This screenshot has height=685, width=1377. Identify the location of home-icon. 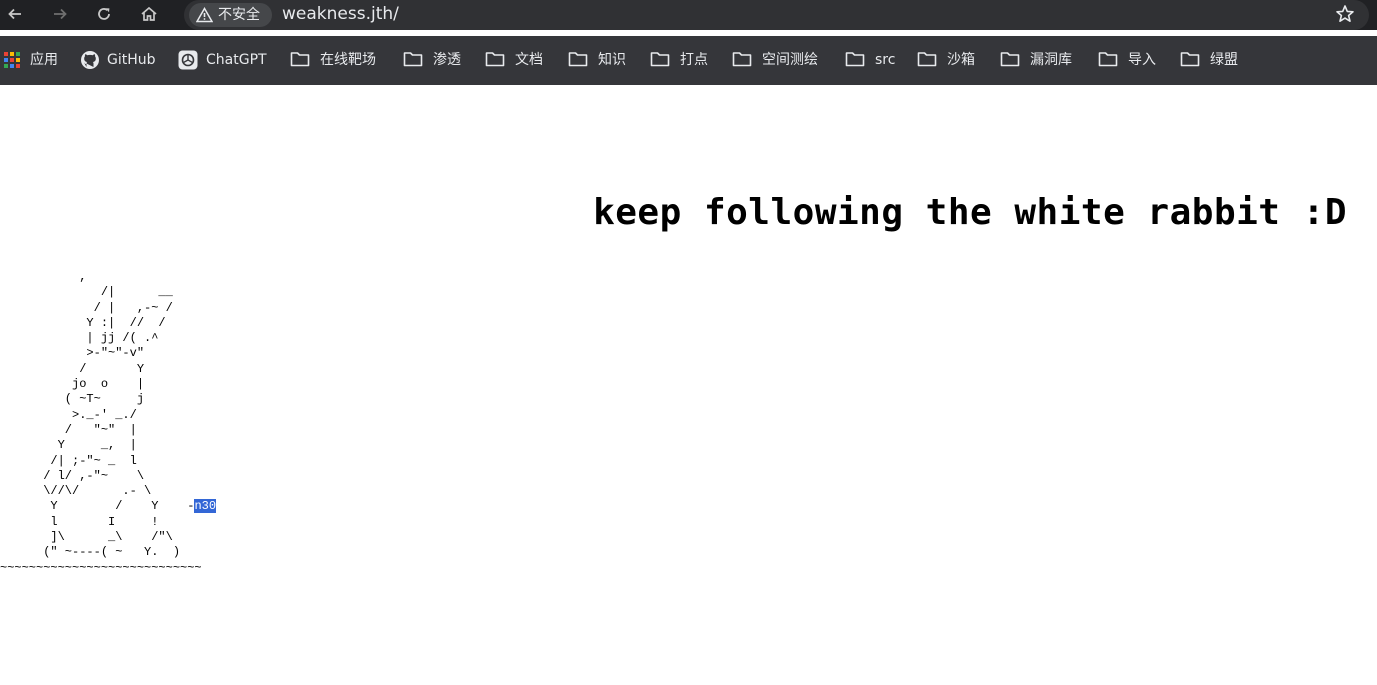
(149, 13).